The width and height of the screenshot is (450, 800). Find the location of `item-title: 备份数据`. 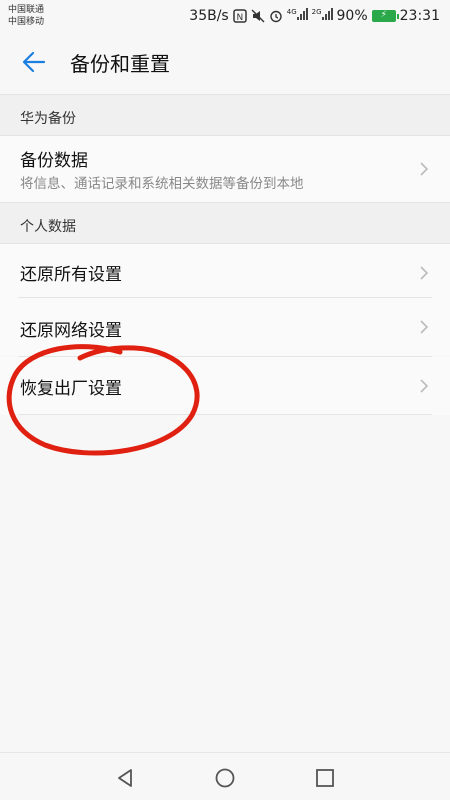

item-title: 备份数据 is located at coordinates (54, 161).